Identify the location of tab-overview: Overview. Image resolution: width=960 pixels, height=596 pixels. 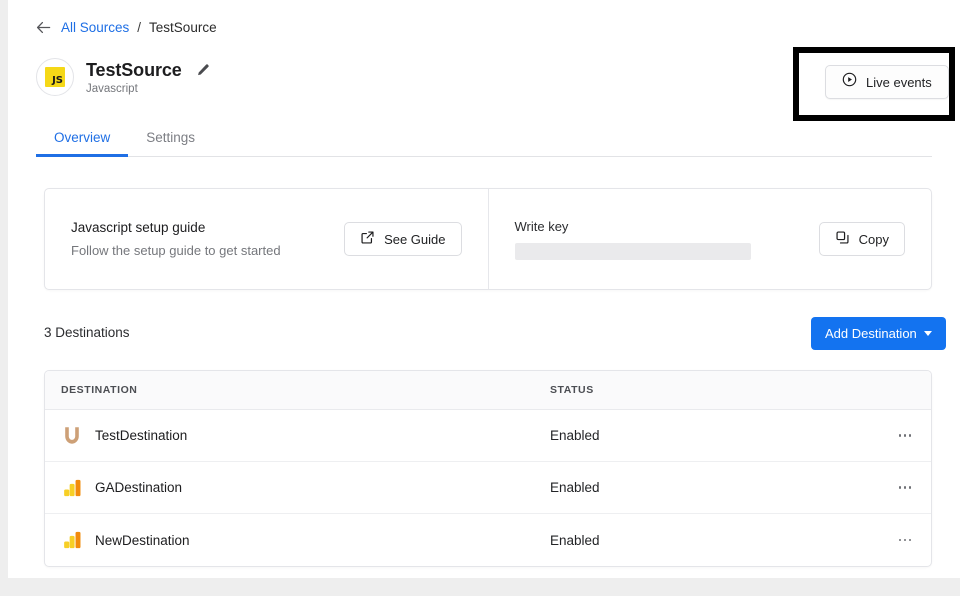
(82, 143).